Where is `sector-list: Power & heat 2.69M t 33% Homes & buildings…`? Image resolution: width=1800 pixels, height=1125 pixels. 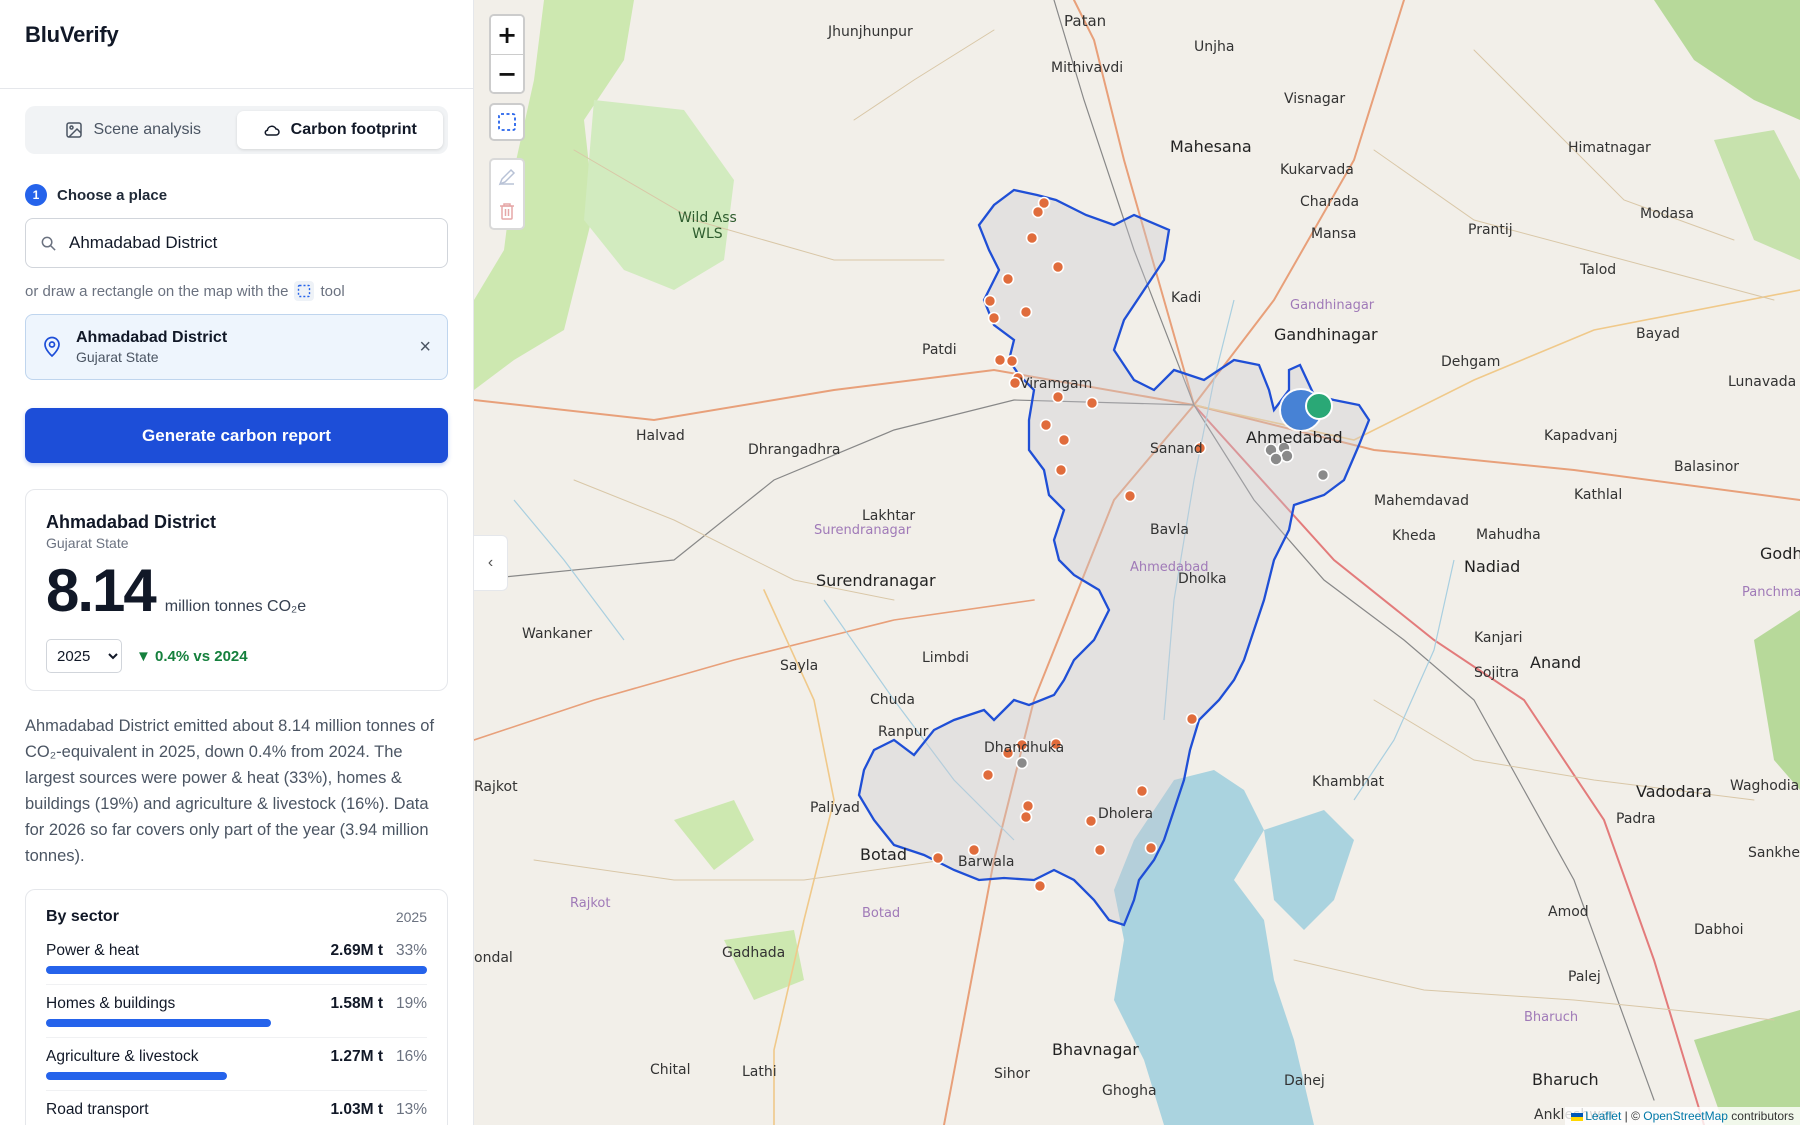 sector-list: Power & heat 2.69M t 33% Homes & buildings… is located at coordinates (236, 1025).